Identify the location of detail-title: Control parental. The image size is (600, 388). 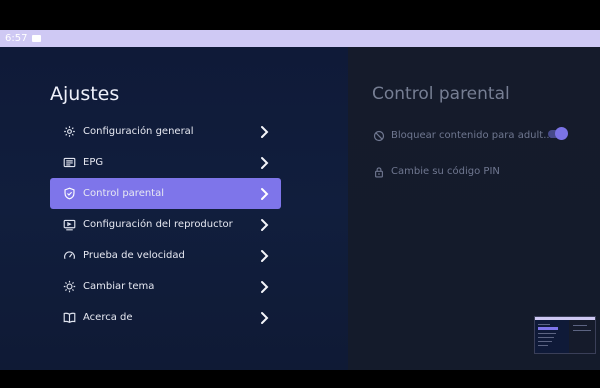
(441, 94).